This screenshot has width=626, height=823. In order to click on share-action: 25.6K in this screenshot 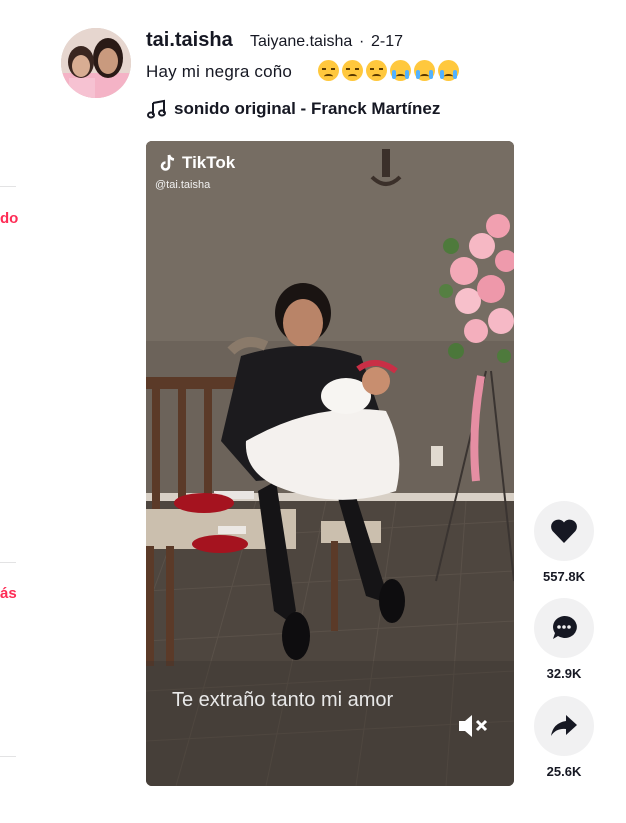, I will do `click(564, 737)`.